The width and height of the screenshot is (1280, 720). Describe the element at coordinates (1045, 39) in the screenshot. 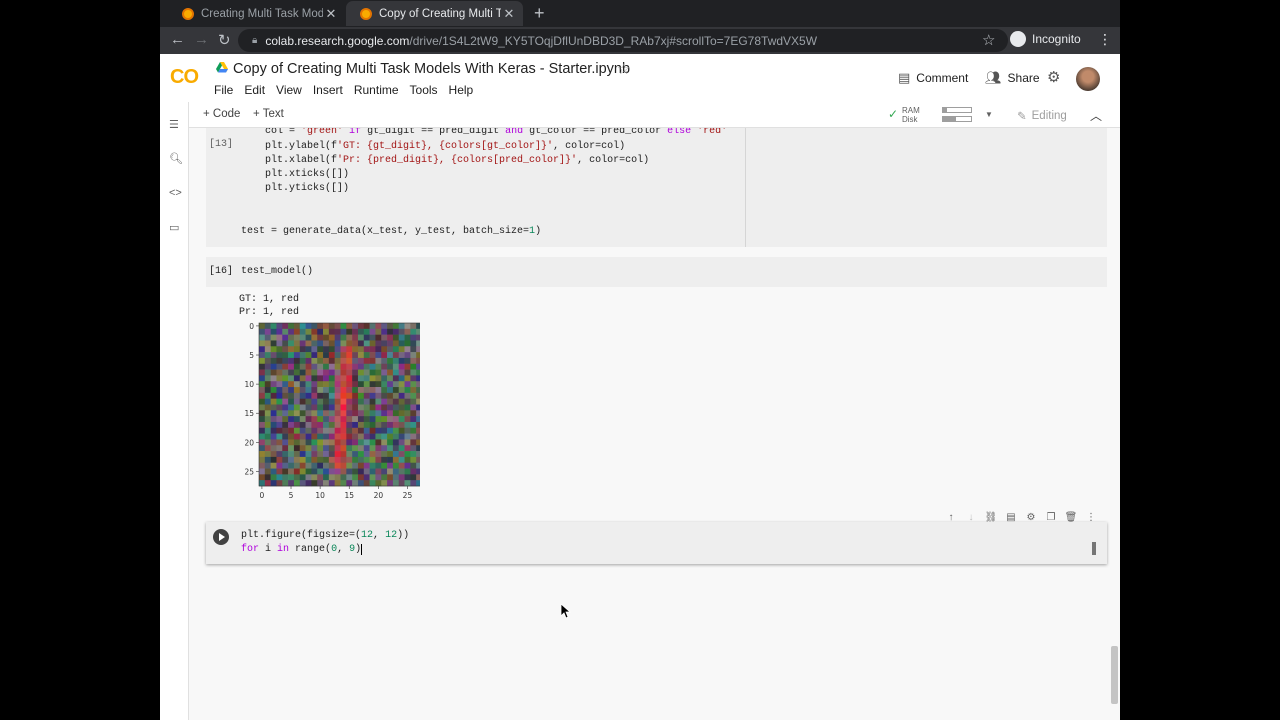

I see `incognito-indicator: Incognito` at that location.